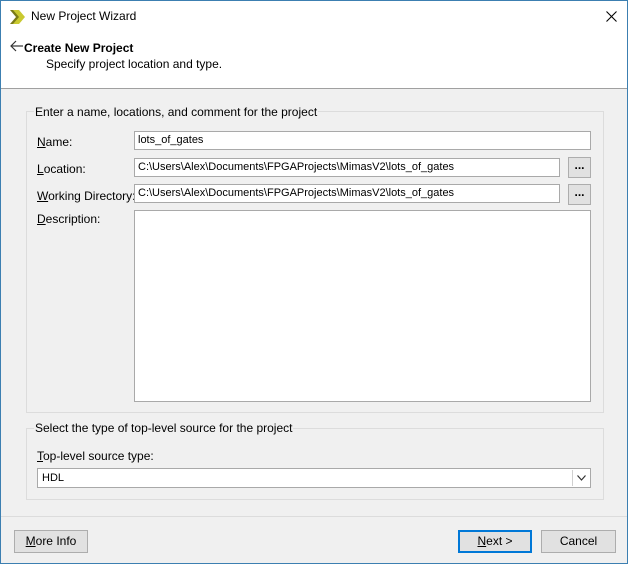  What do you see at coordinates (362, 140) in the screenshot?
I see `name-input: lots_of_gates` at bounding box center [362, 140].